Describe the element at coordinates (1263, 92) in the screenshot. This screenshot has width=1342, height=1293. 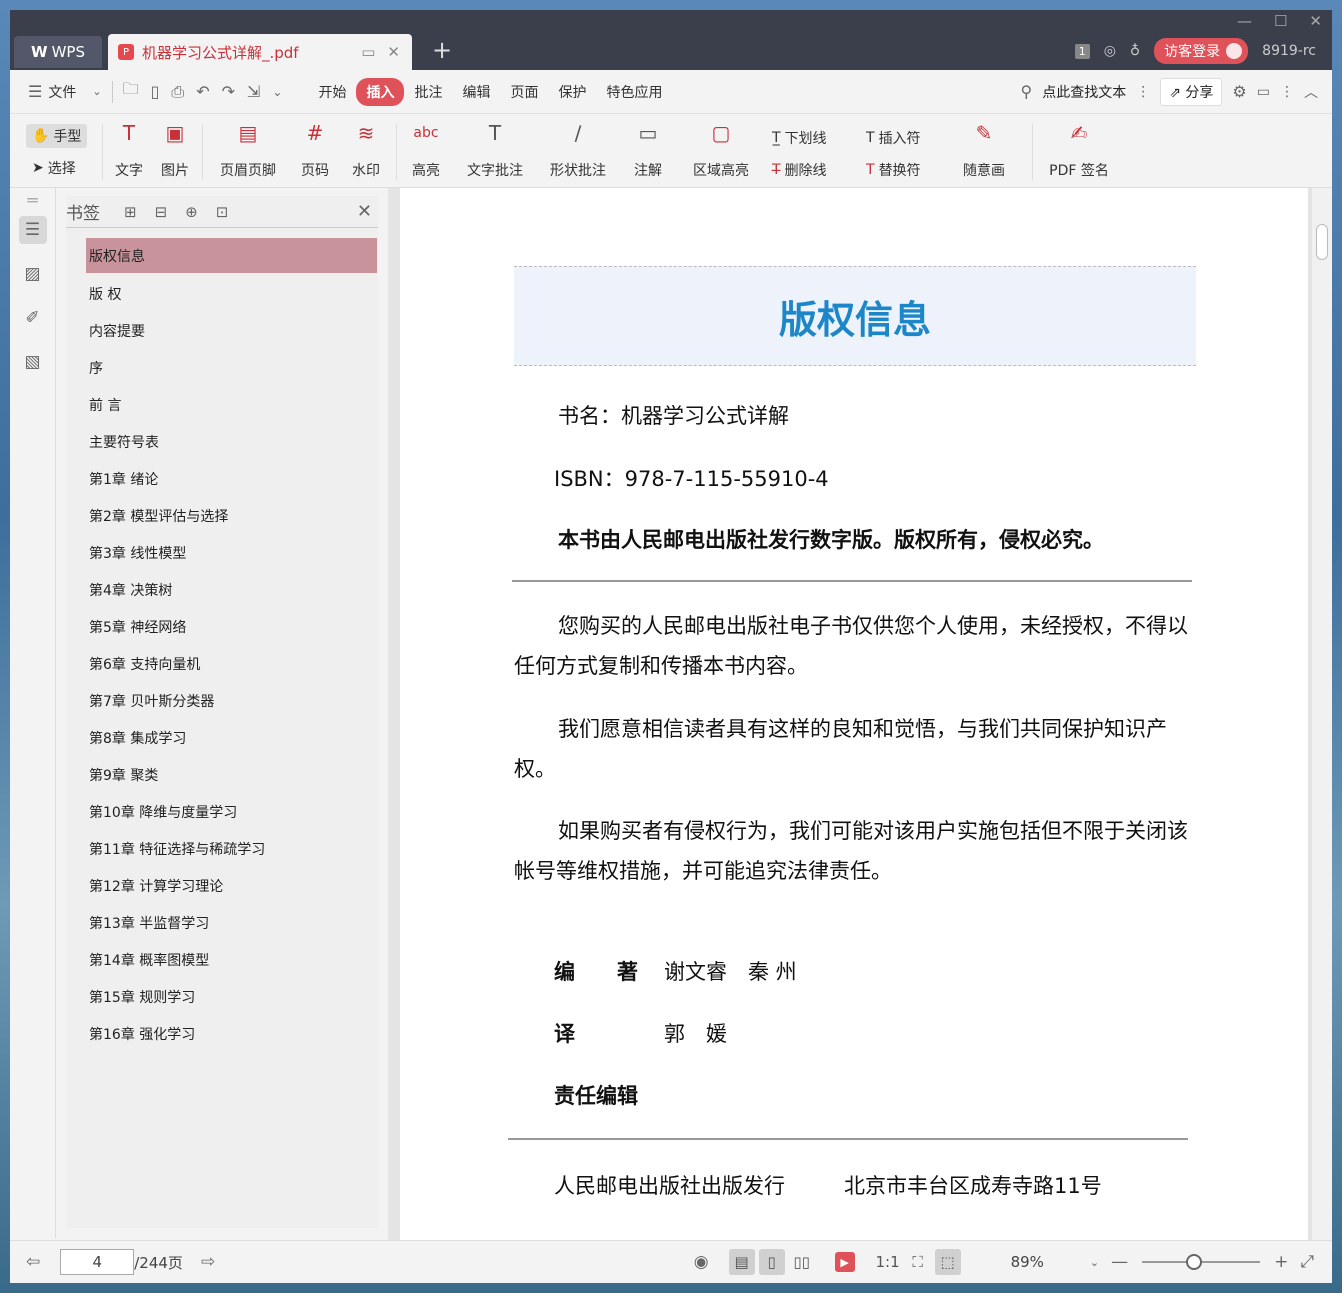
I see `comment-bubble-icon: ▭` at that location.